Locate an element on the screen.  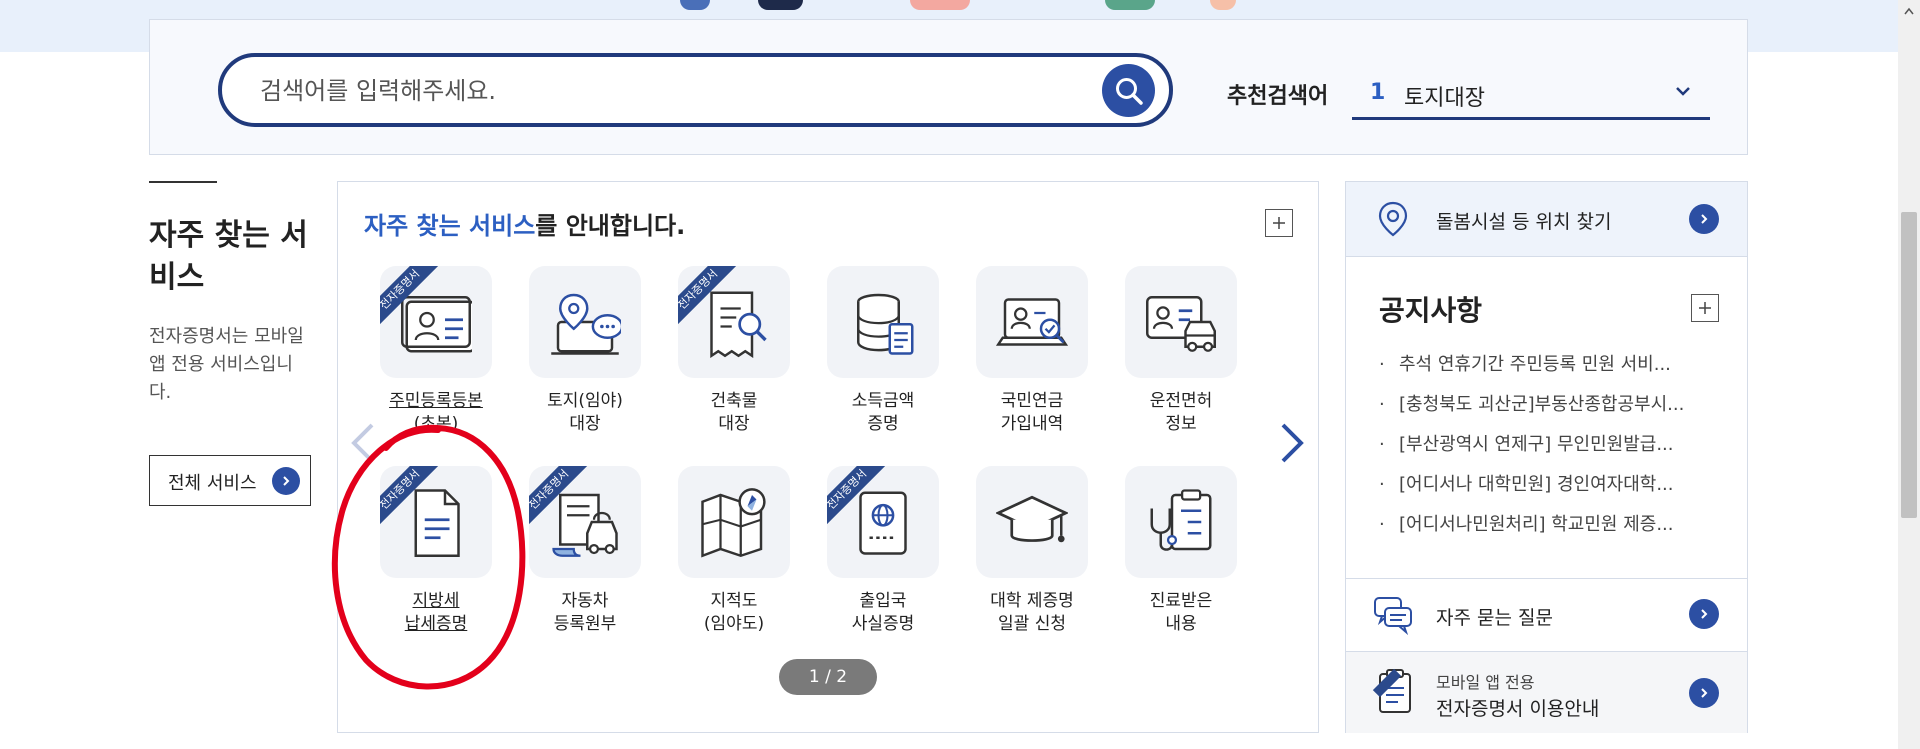
service-label-line1: 토지(임야) is located at coordinates (585, 401).